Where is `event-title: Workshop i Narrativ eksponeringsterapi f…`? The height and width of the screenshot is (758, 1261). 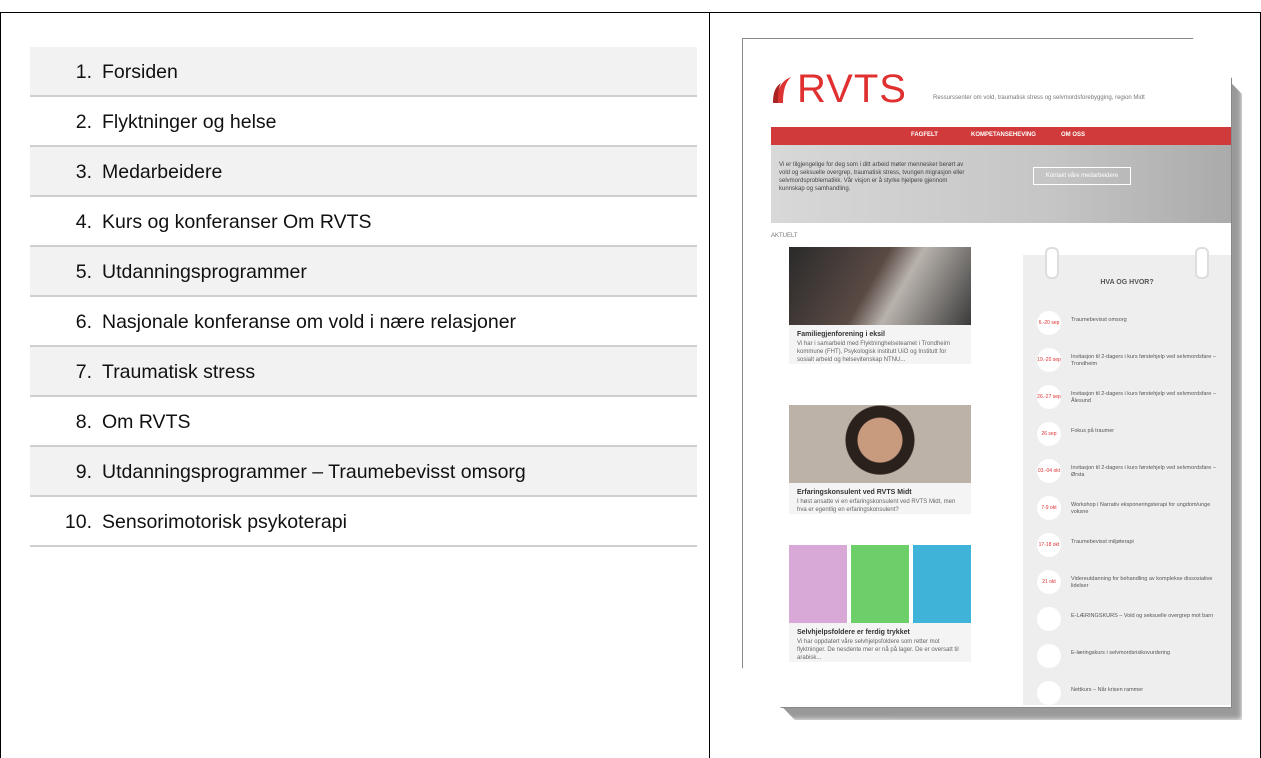 event-title: Workshop i Narrativ eksponeringsterapi f… is located at coordinates (1141, 508).